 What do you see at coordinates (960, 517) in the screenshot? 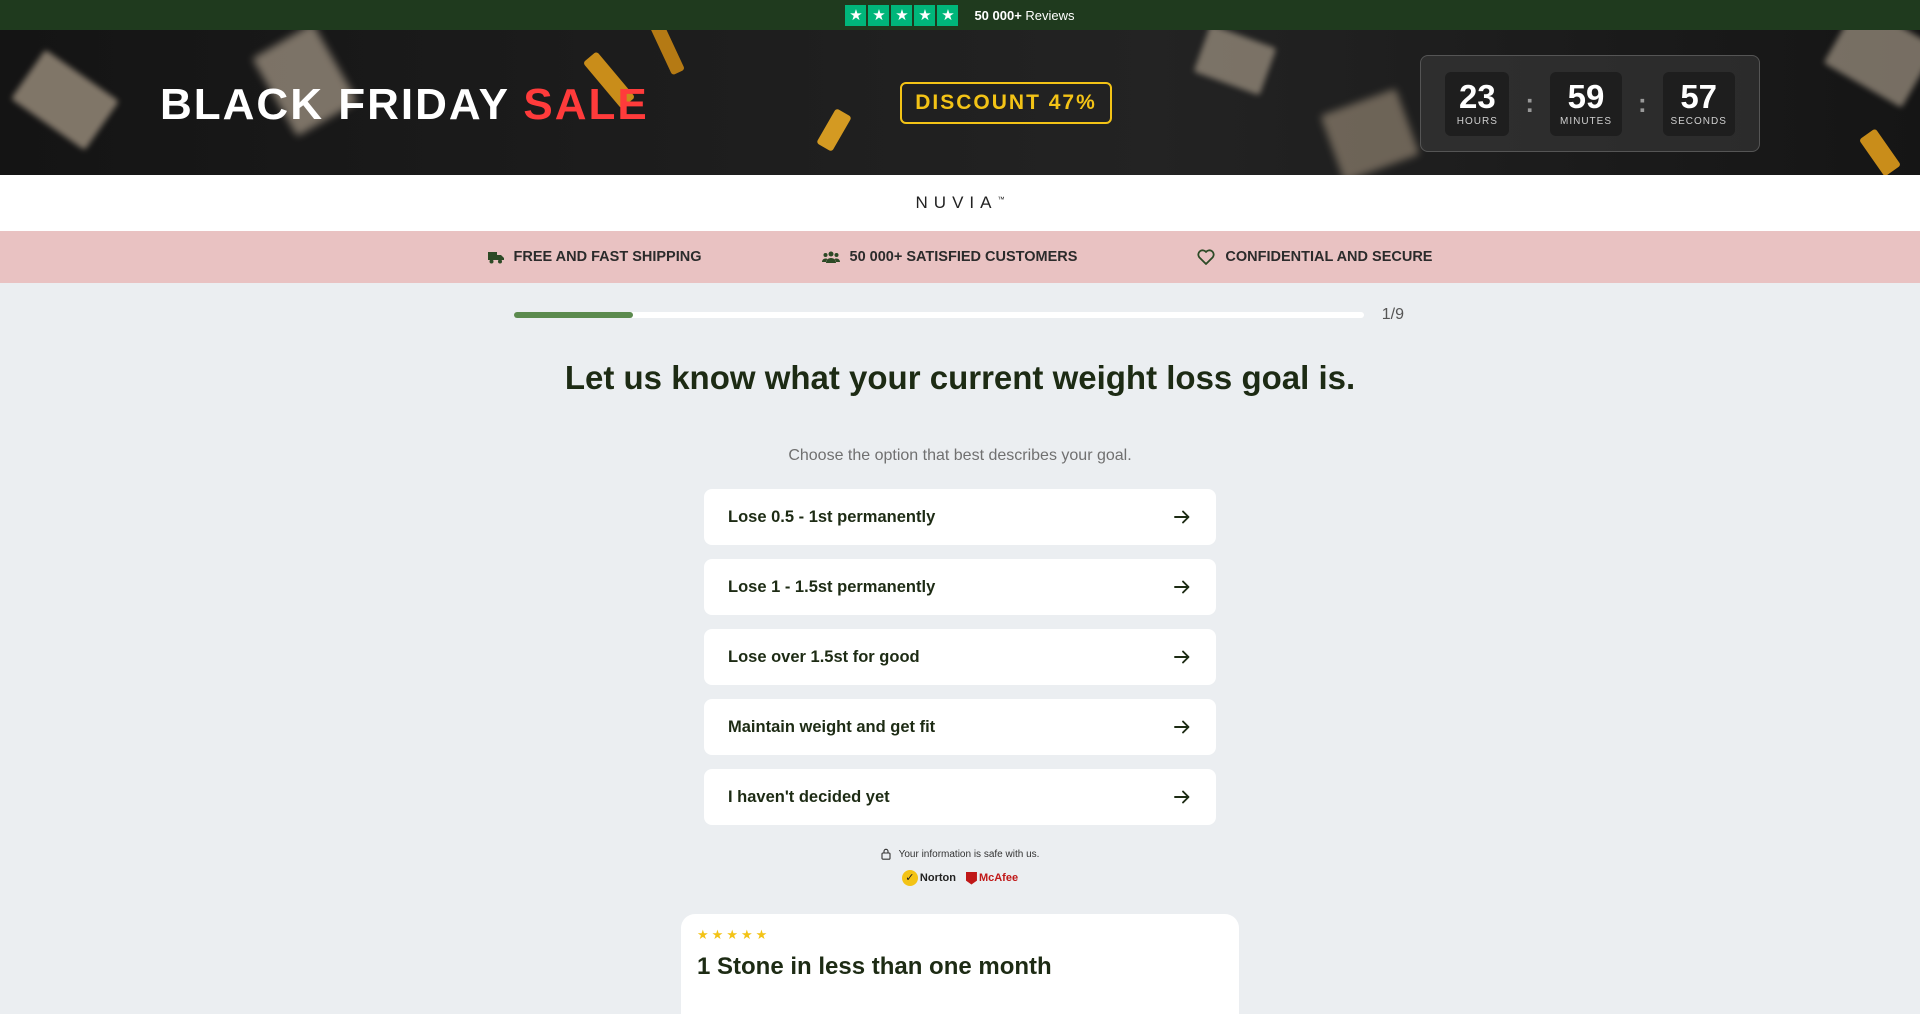
I see `option-button: Lose 0.5 - 1st permanently` at bounding box center [960, 517].